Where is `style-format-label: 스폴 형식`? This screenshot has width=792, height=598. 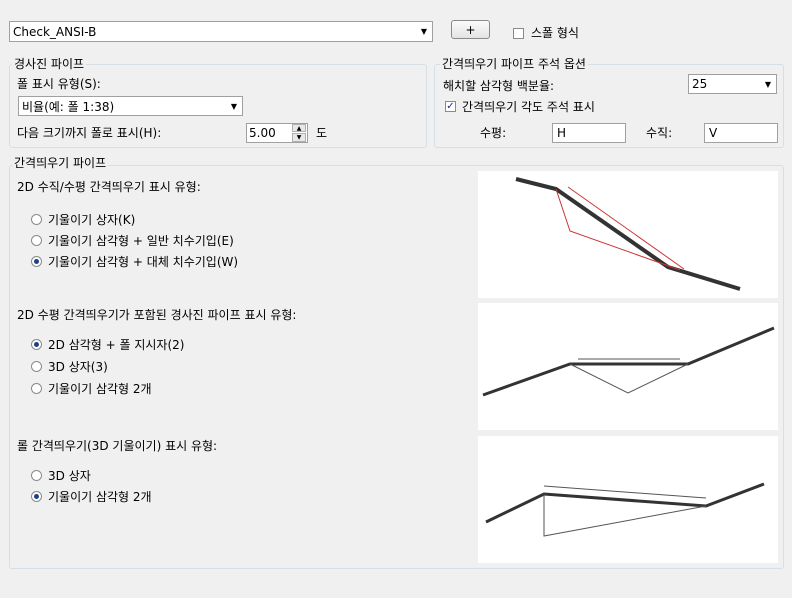 style-format-label: 스폴 형식 is located at coordinates (555, 33).